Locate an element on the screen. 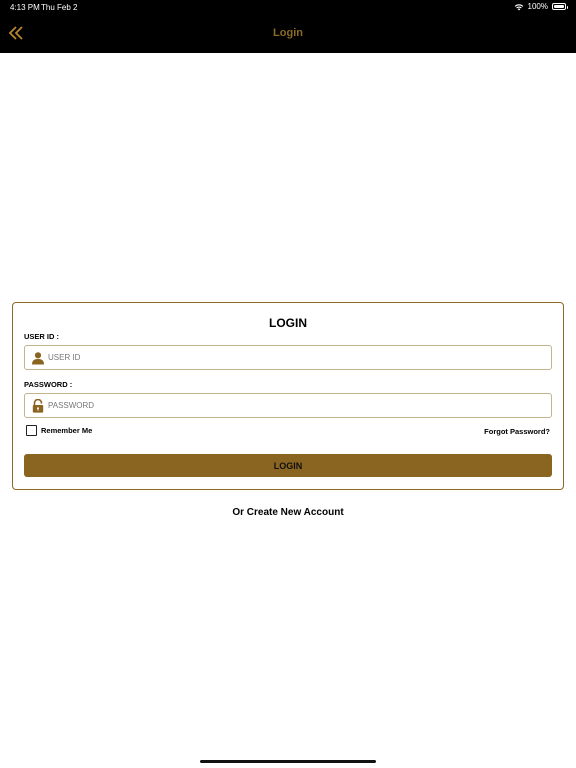 Image resolution: width=576 pixels, height=768 pixels. password-field is located at coordinates (288, 405).